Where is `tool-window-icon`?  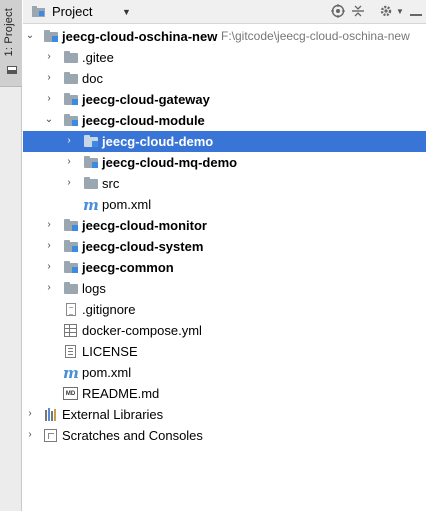 tool-window-icon is located at coordinates (12, 70).